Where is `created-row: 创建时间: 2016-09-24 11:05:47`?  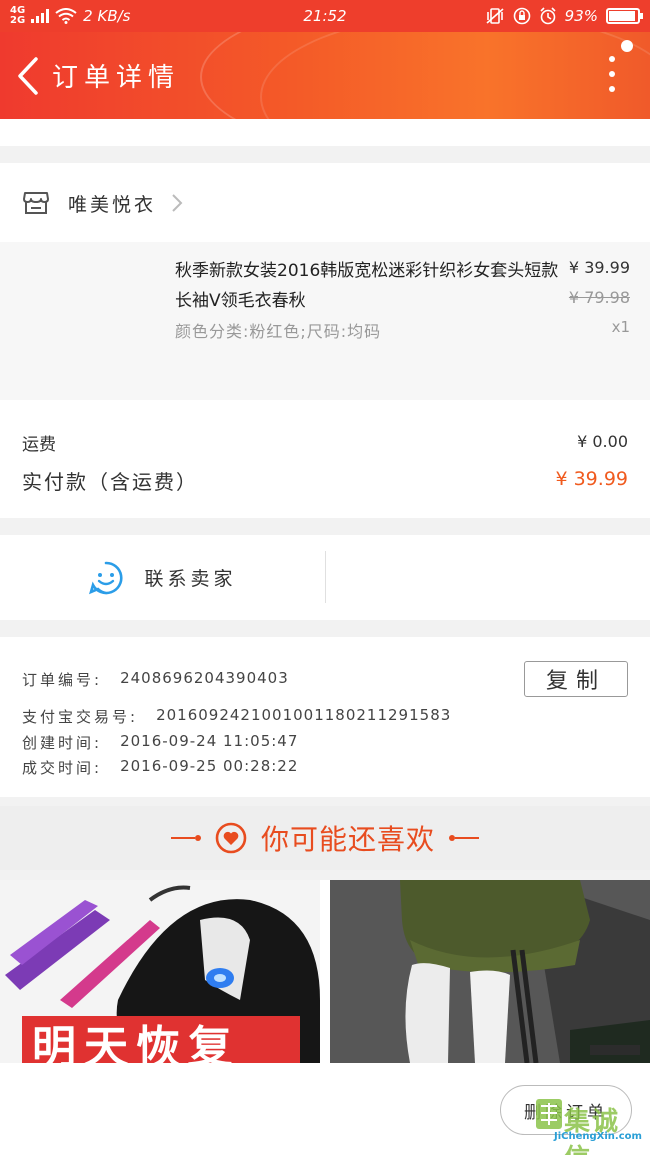
created-row: 创建时间: 2016-09-24 11:05:47 is located at coordinates (160, 742).